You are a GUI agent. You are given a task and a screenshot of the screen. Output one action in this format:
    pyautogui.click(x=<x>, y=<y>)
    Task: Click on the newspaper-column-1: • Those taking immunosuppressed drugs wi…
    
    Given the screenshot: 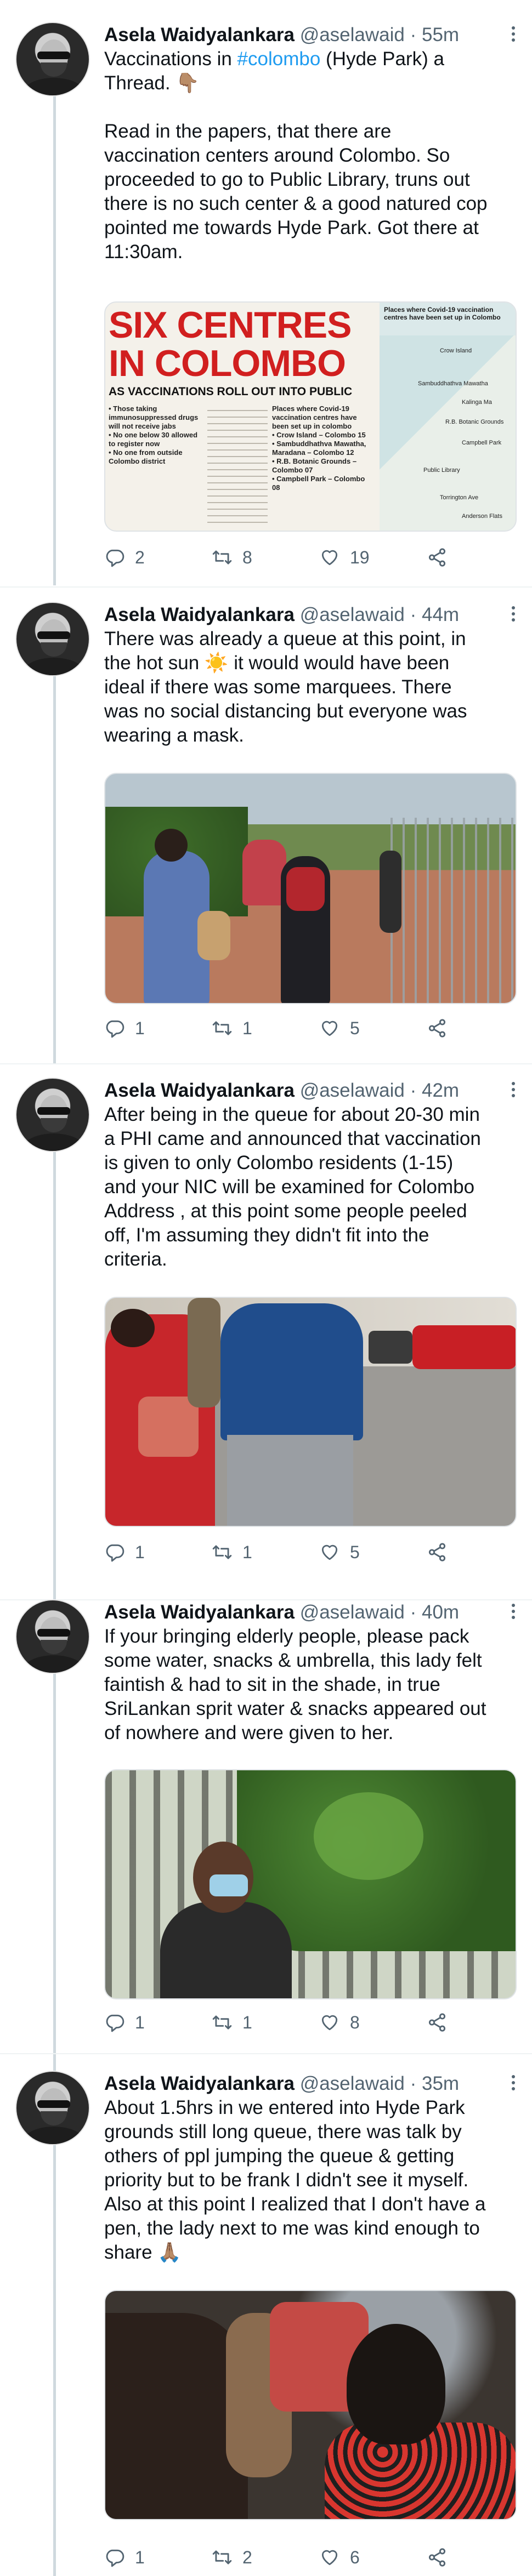 What is the action you would take?
    pyautogui.click(x=154, y=434)
    